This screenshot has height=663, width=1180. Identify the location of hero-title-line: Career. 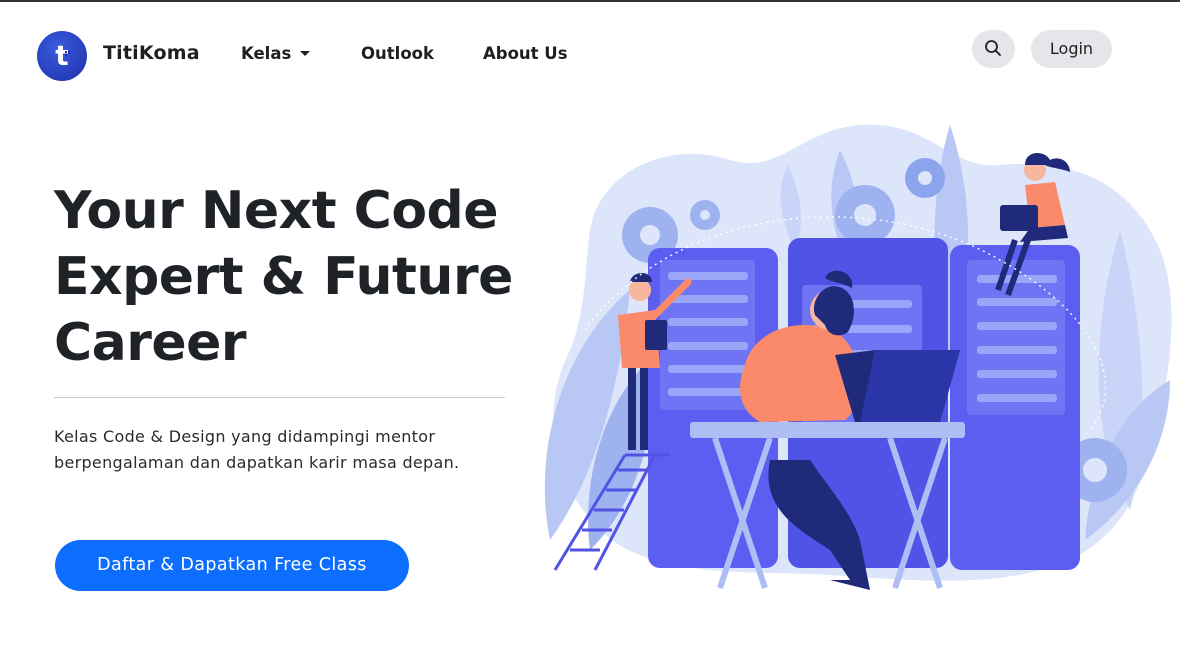
(150, 343).